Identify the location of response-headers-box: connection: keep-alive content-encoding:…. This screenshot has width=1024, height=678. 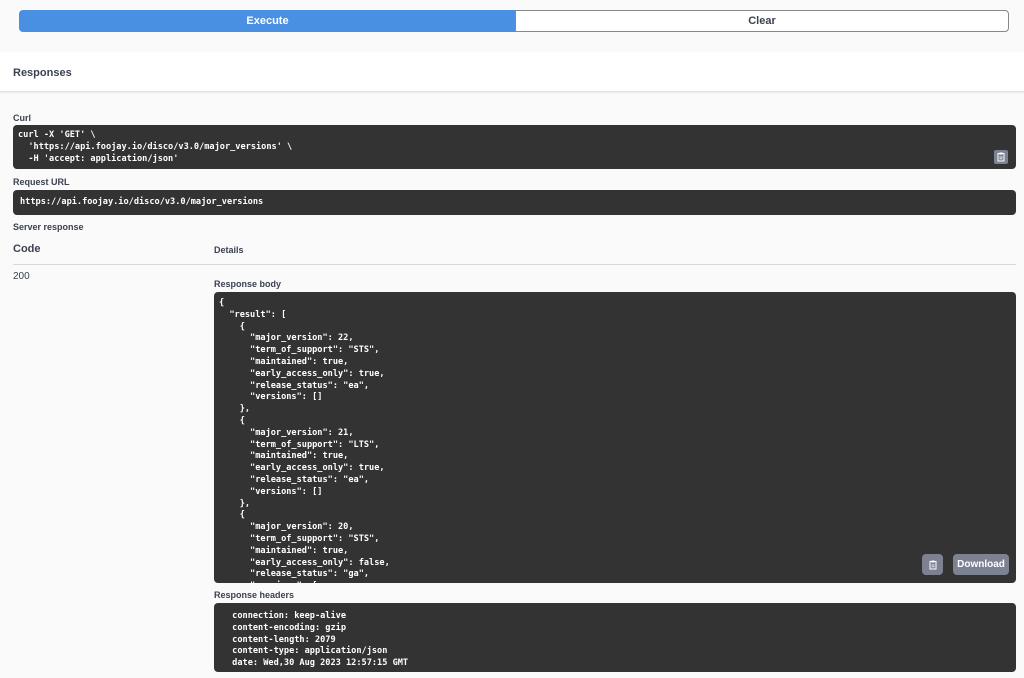
(615, 637).